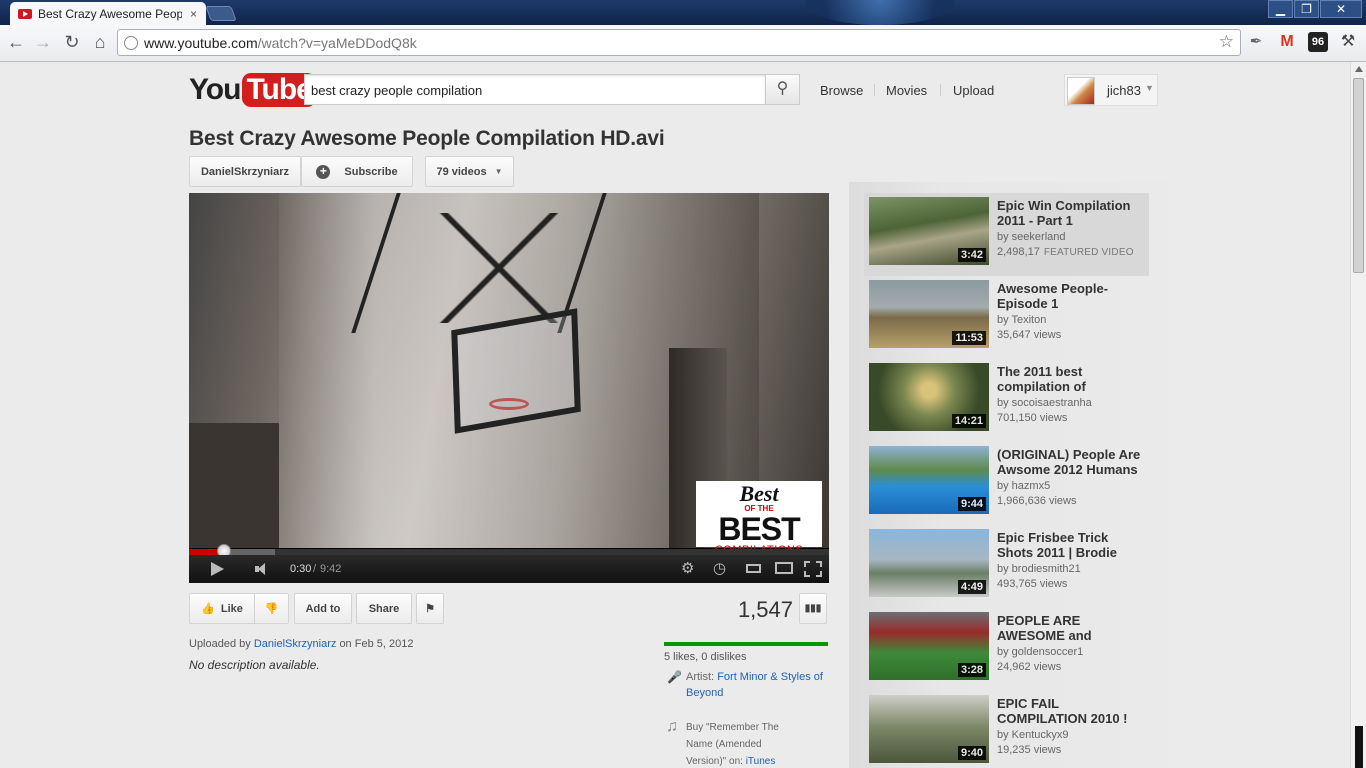 The height and width of the screenshot is (768, 1366). Describe the element at coordinates (357, 171) in the screenshot. I see `subscribe-button: + Subscribe` at that location.